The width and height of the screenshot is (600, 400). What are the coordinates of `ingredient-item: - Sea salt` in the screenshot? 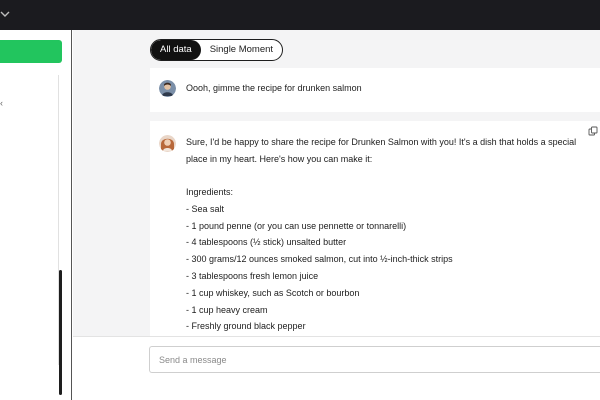 It's located at (205, 208).